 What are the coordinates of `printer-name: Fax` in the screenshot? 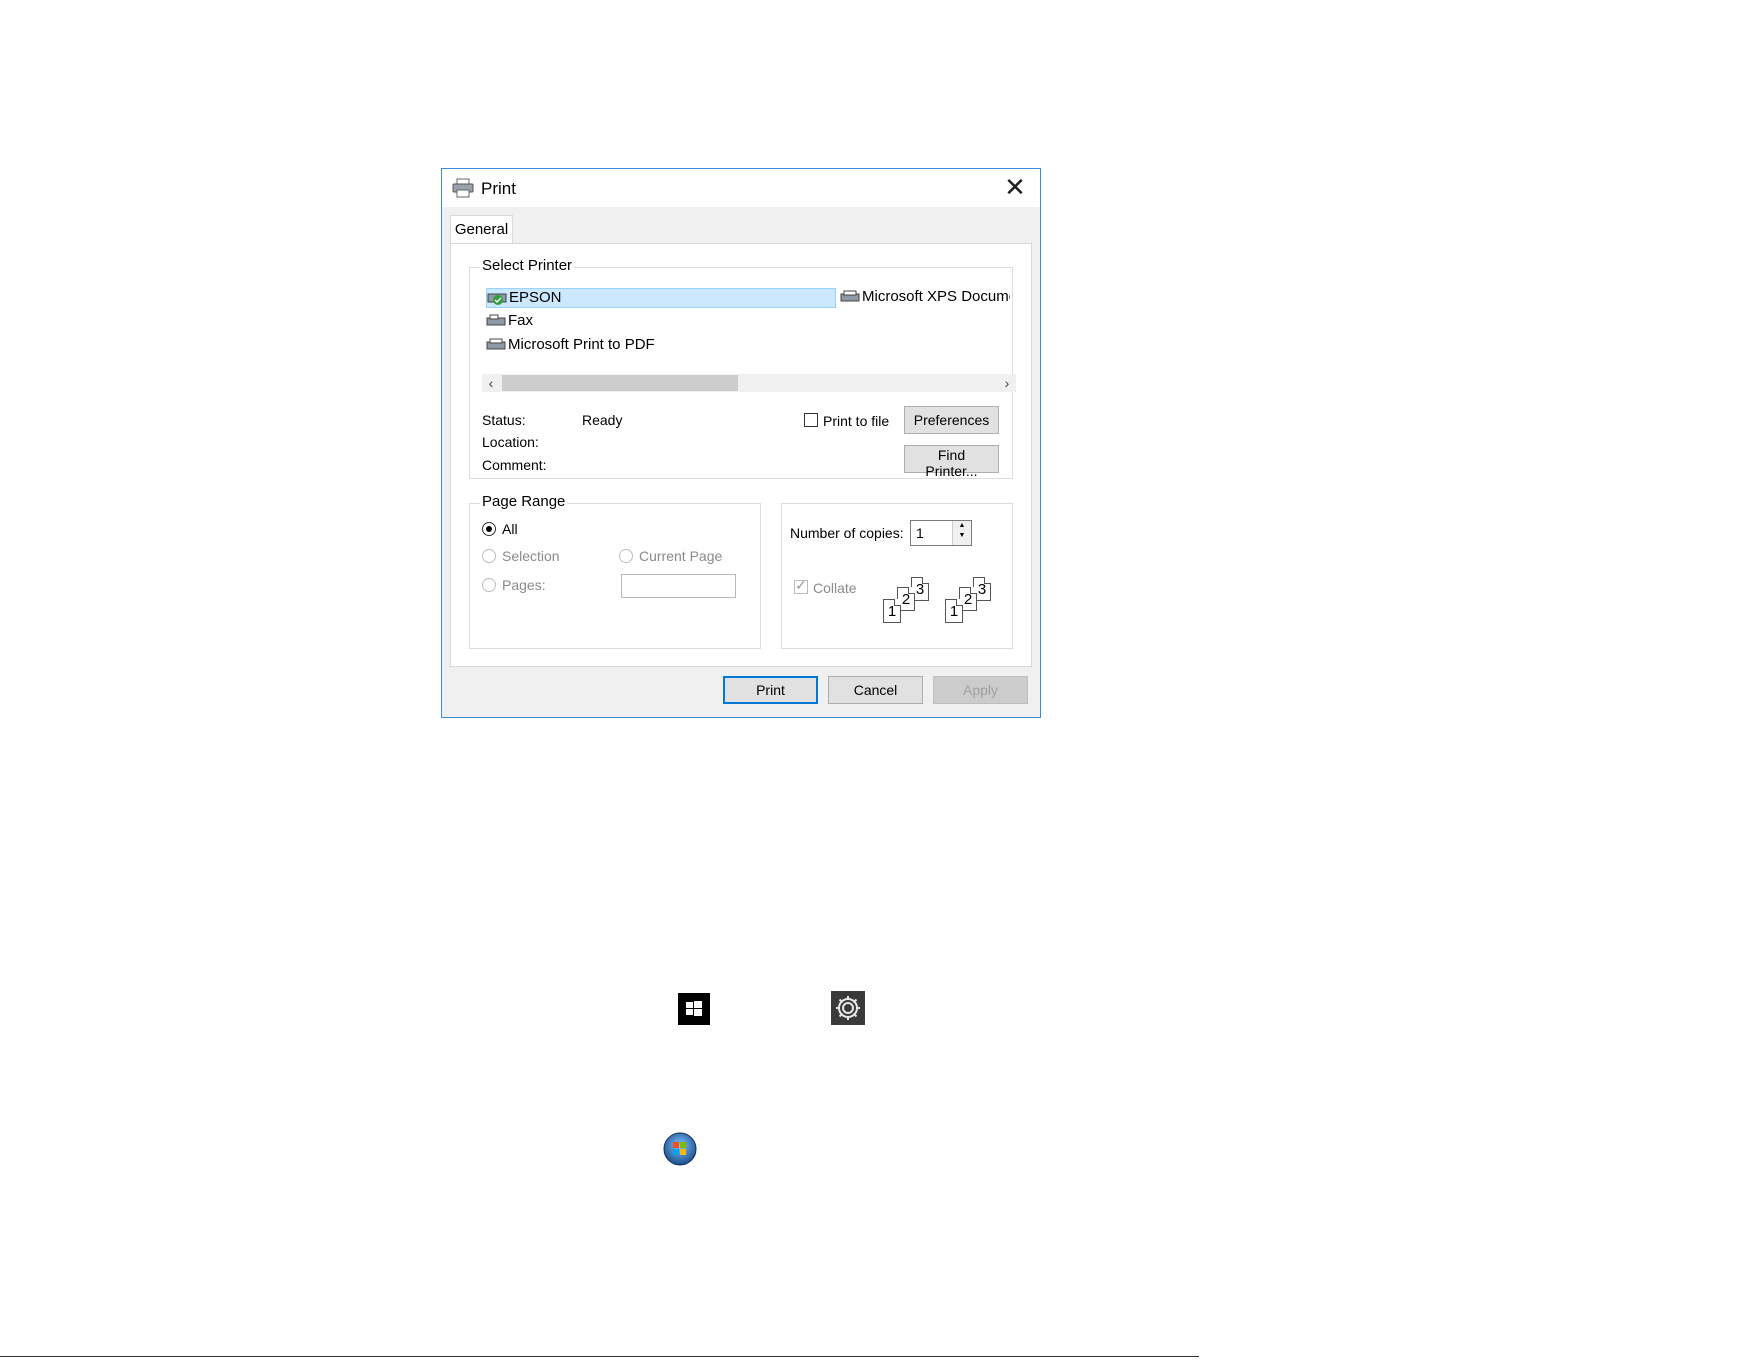 It's located at (521, 320).